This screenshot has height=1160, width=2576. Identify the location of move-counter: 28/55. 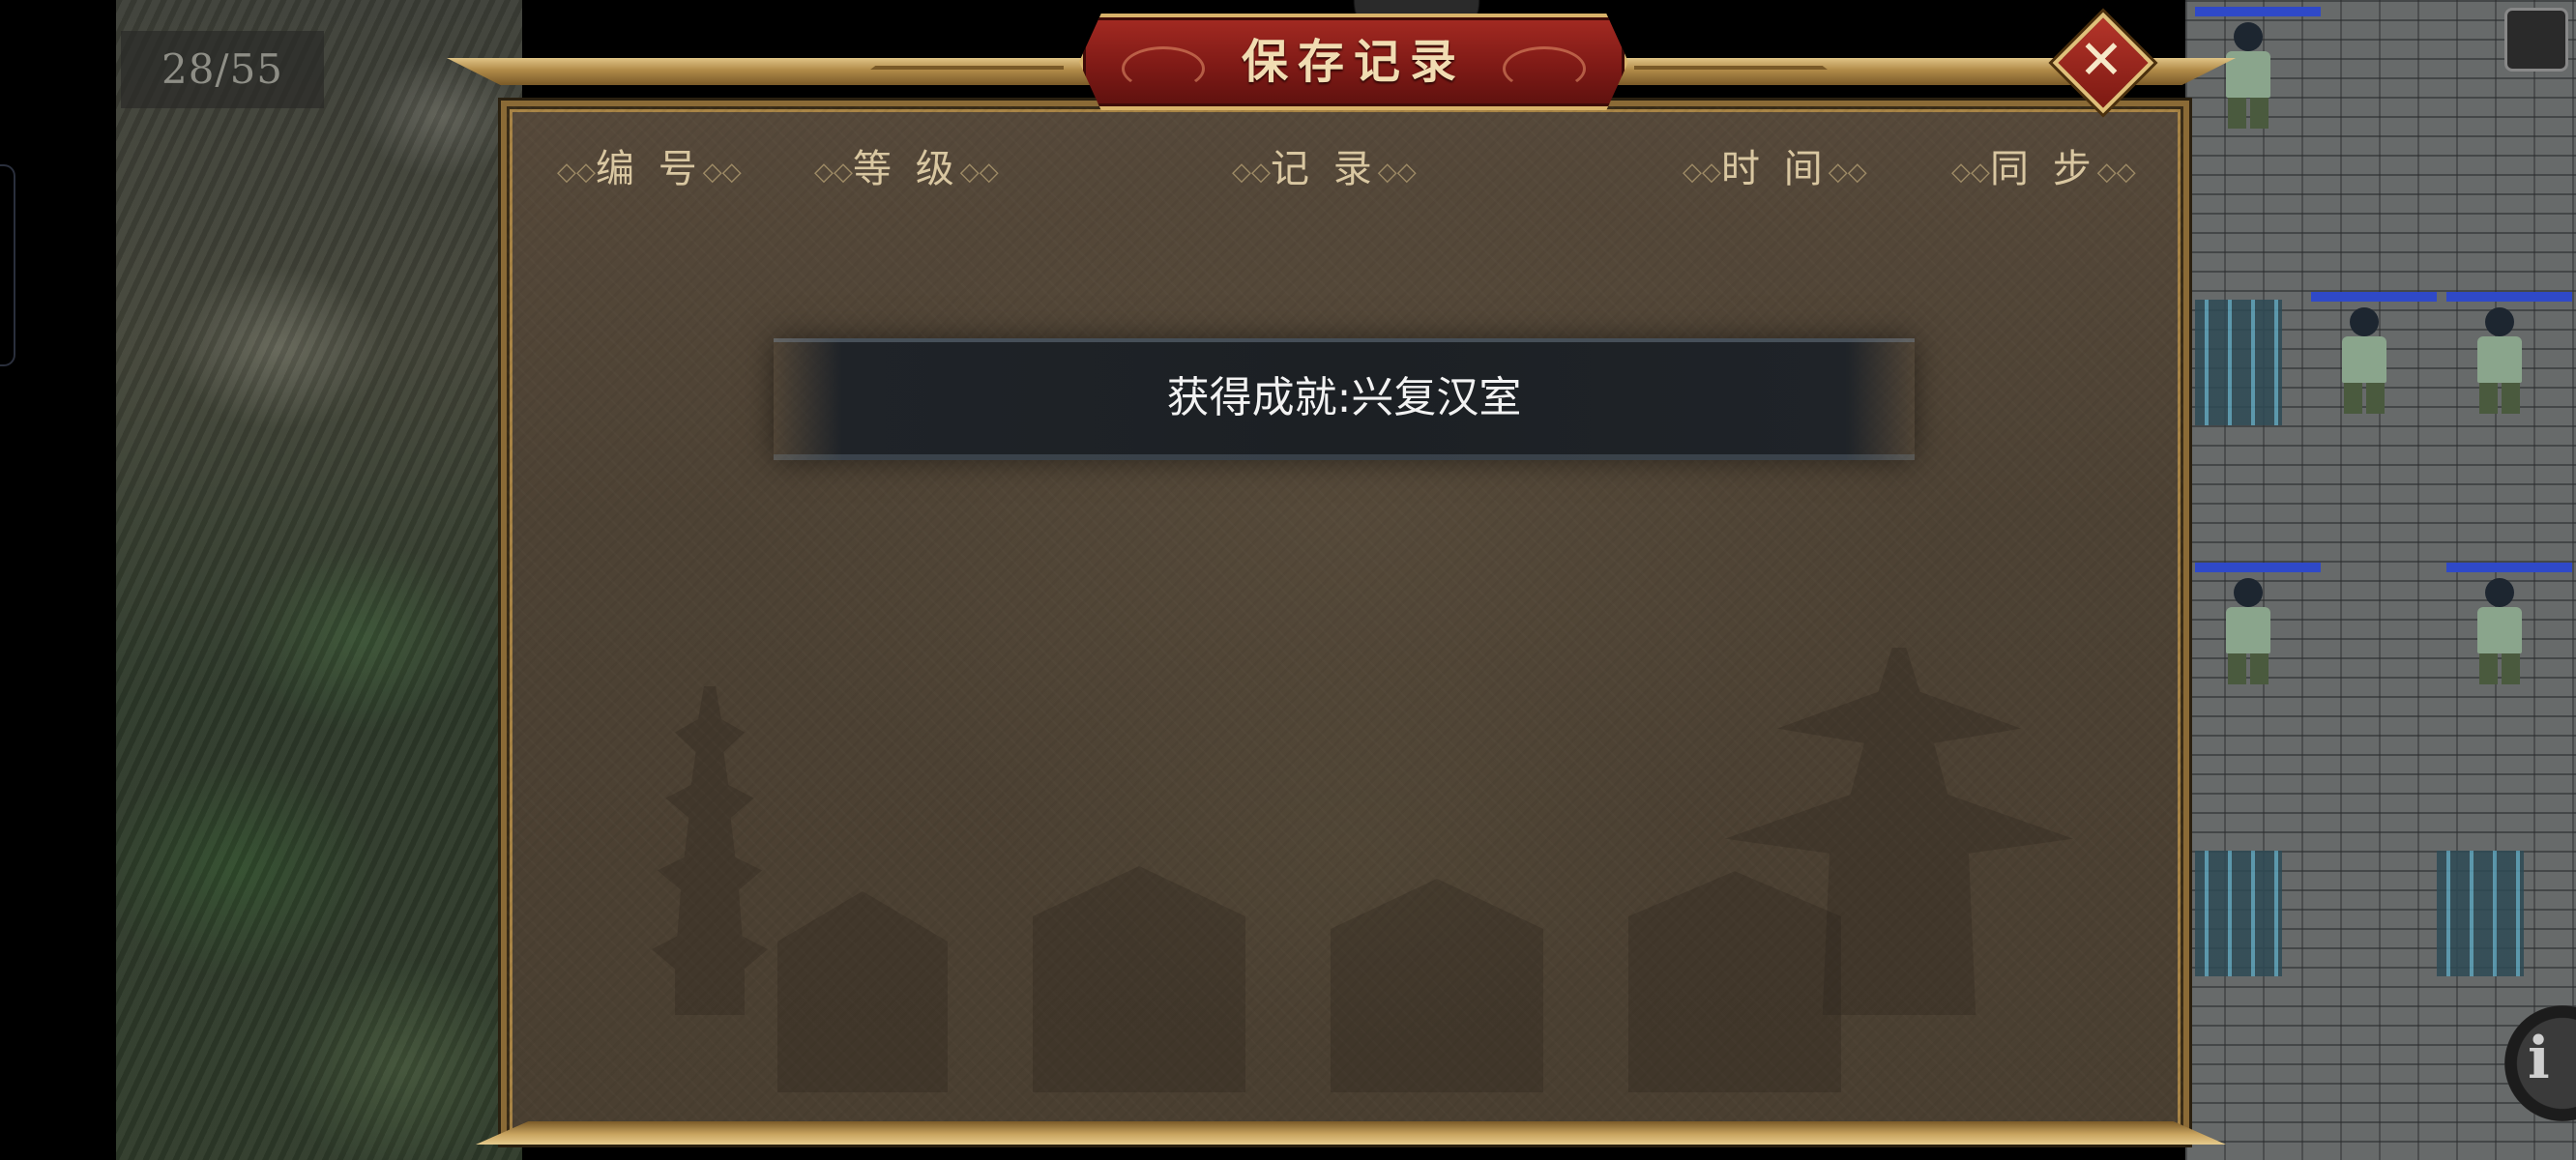
(222, 69).